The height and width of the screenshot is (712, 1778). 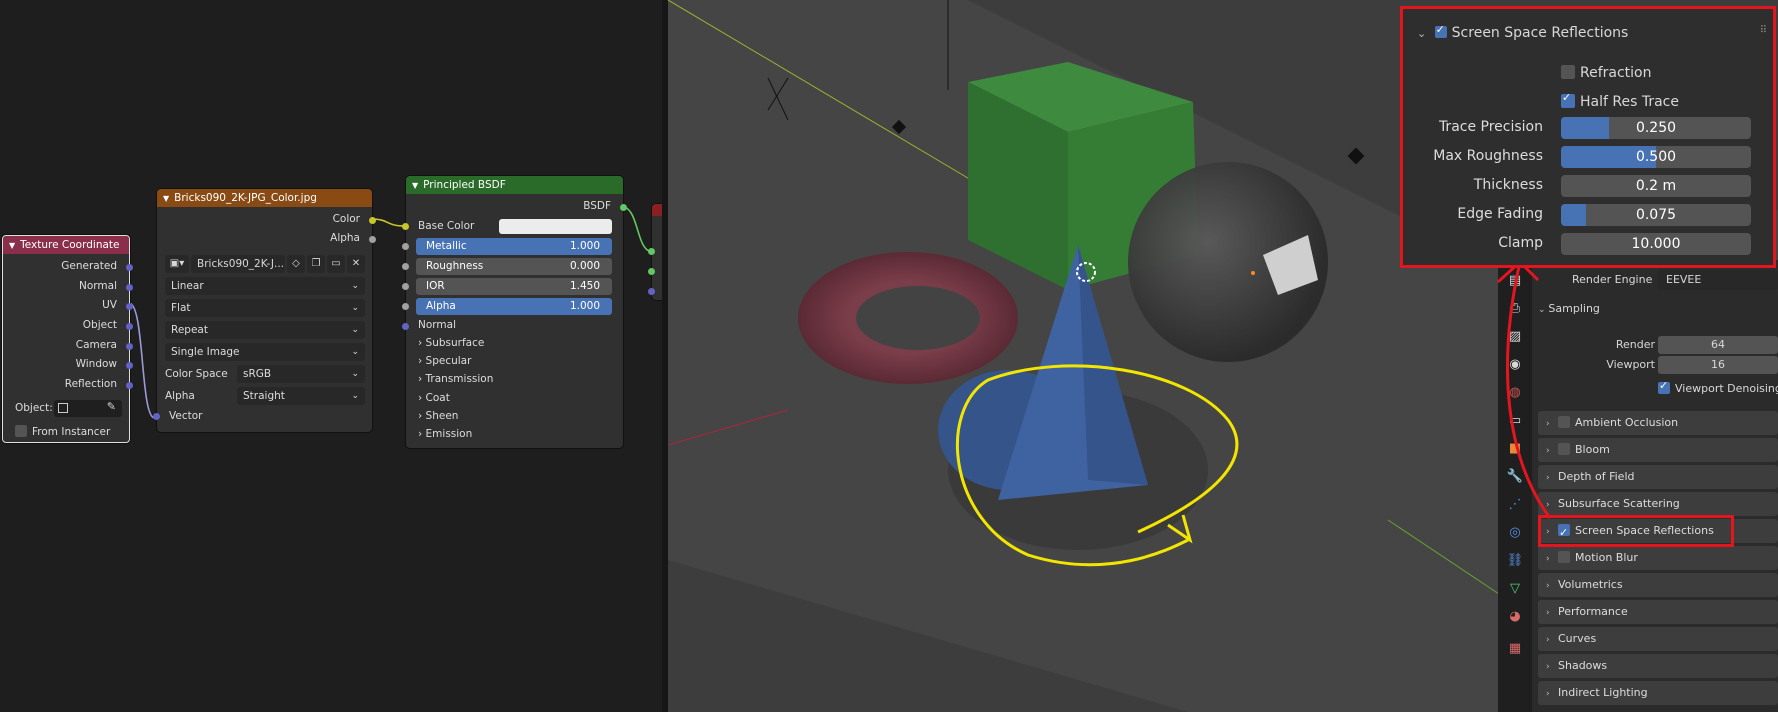 What do you see at coordinates (264, 198) in the screenshot?
I see `node-header: ▼ Bricks090_2K-JPG_Color.jpg` at bounding box center [264, 198].